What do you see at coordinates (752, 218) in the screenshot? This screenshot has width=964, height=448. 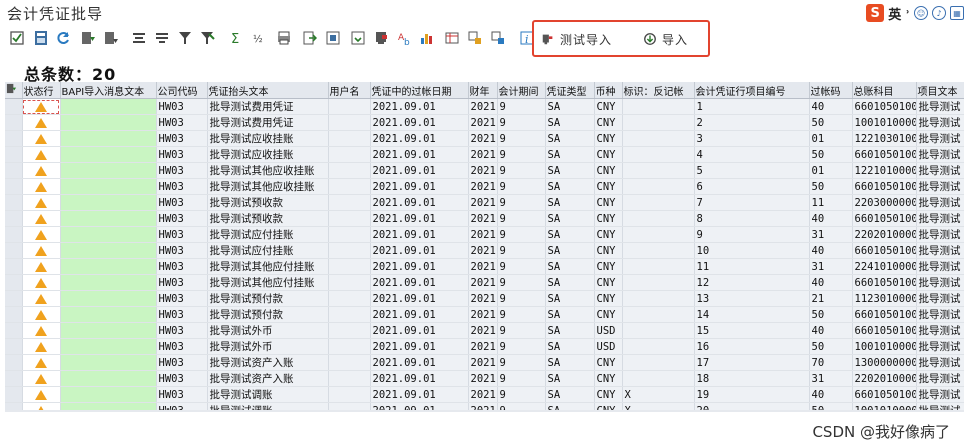 I see `cell-item: 8` at bounding box center [752, 218].